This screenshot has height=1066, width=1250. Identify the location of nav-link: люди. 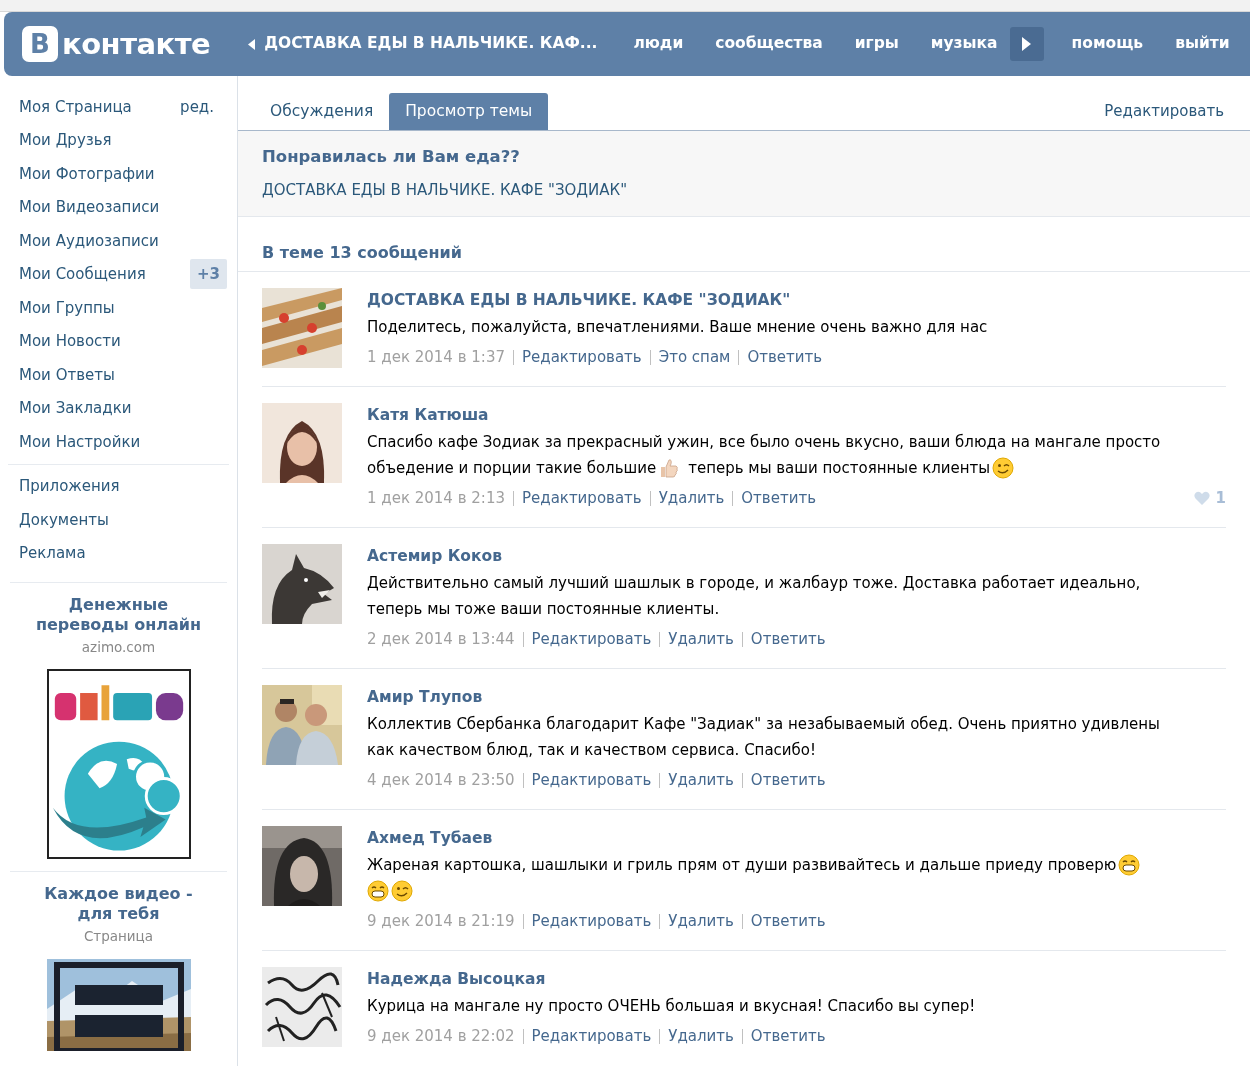
(658, 44).